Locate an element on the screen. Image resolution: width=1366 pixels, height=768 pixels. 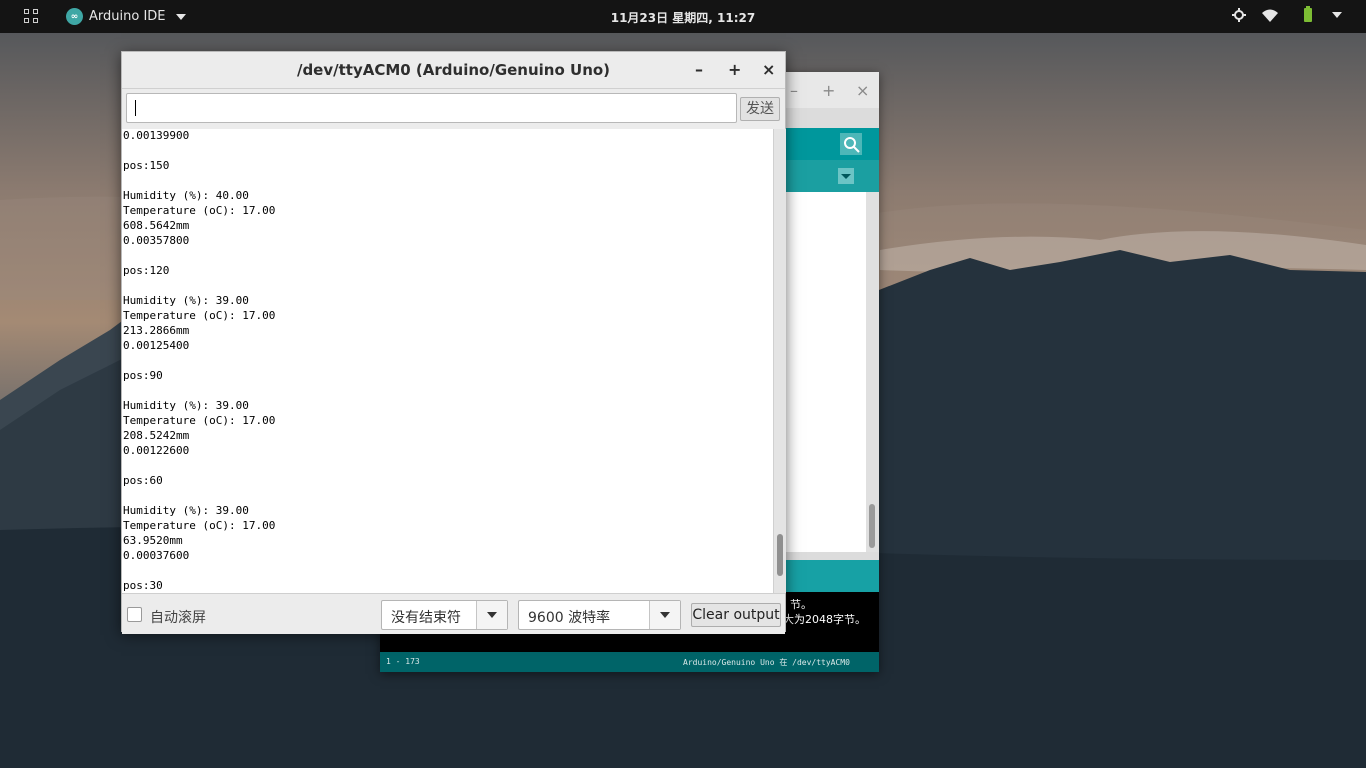
output-line: pos:150 is located at coordinates (146, 165).